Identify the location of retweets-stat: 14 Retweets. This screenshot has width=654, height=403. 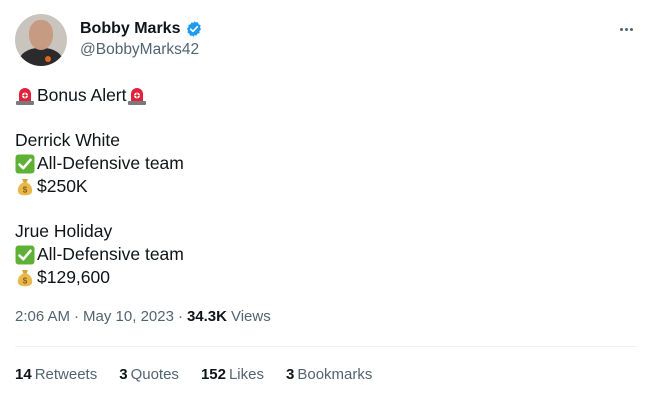
(56, 374).